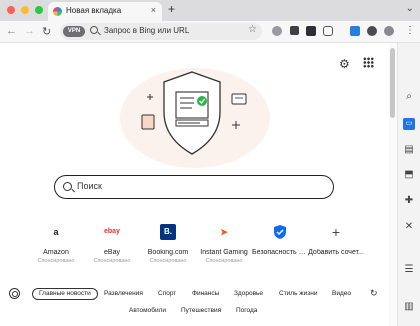  Describe the element at coordinates (153, 10) in the screenshot. I see `tab-close-icon: ×` at that location.